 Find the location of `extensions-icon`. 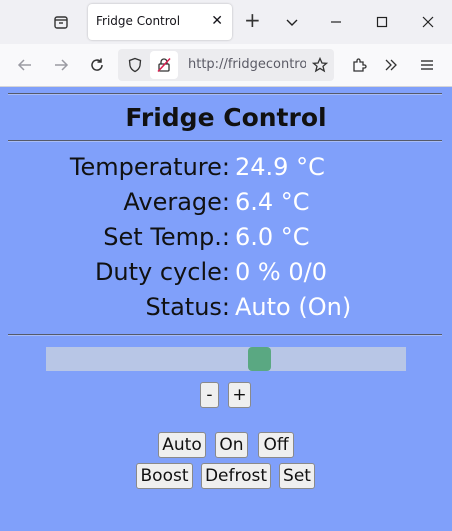

extensions-icon is located at coordinates (359, 65).